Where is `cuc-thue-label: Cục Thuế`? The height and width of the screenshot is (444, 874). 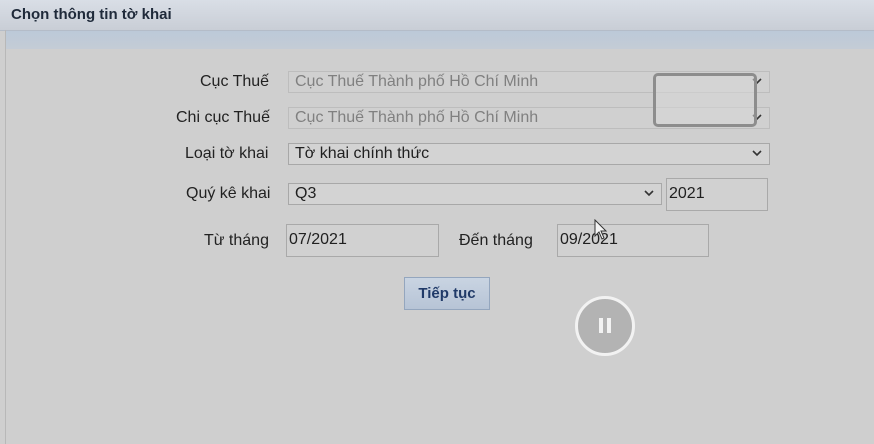
cuc-thue-label: Cục Thuế is located at coordinates (235, 81).